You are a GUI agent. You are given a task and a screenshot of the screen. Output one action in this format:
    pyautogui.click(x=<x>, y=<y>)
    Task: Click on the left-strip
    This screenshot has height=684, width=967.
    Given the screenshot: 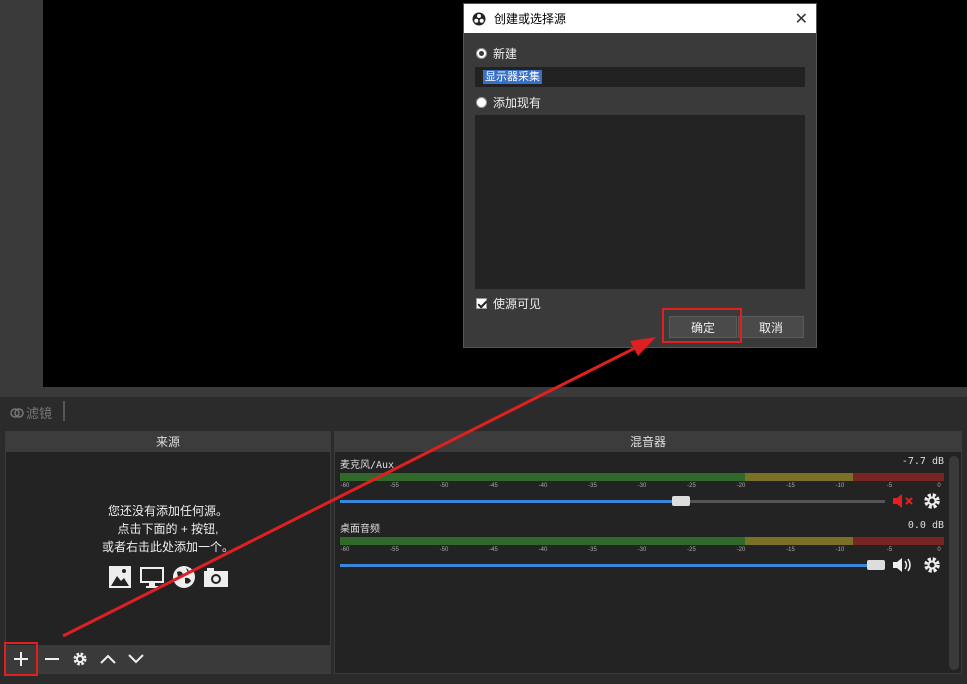 What is the action you would take?
    pyautogui.click(x=21, y=193)
    